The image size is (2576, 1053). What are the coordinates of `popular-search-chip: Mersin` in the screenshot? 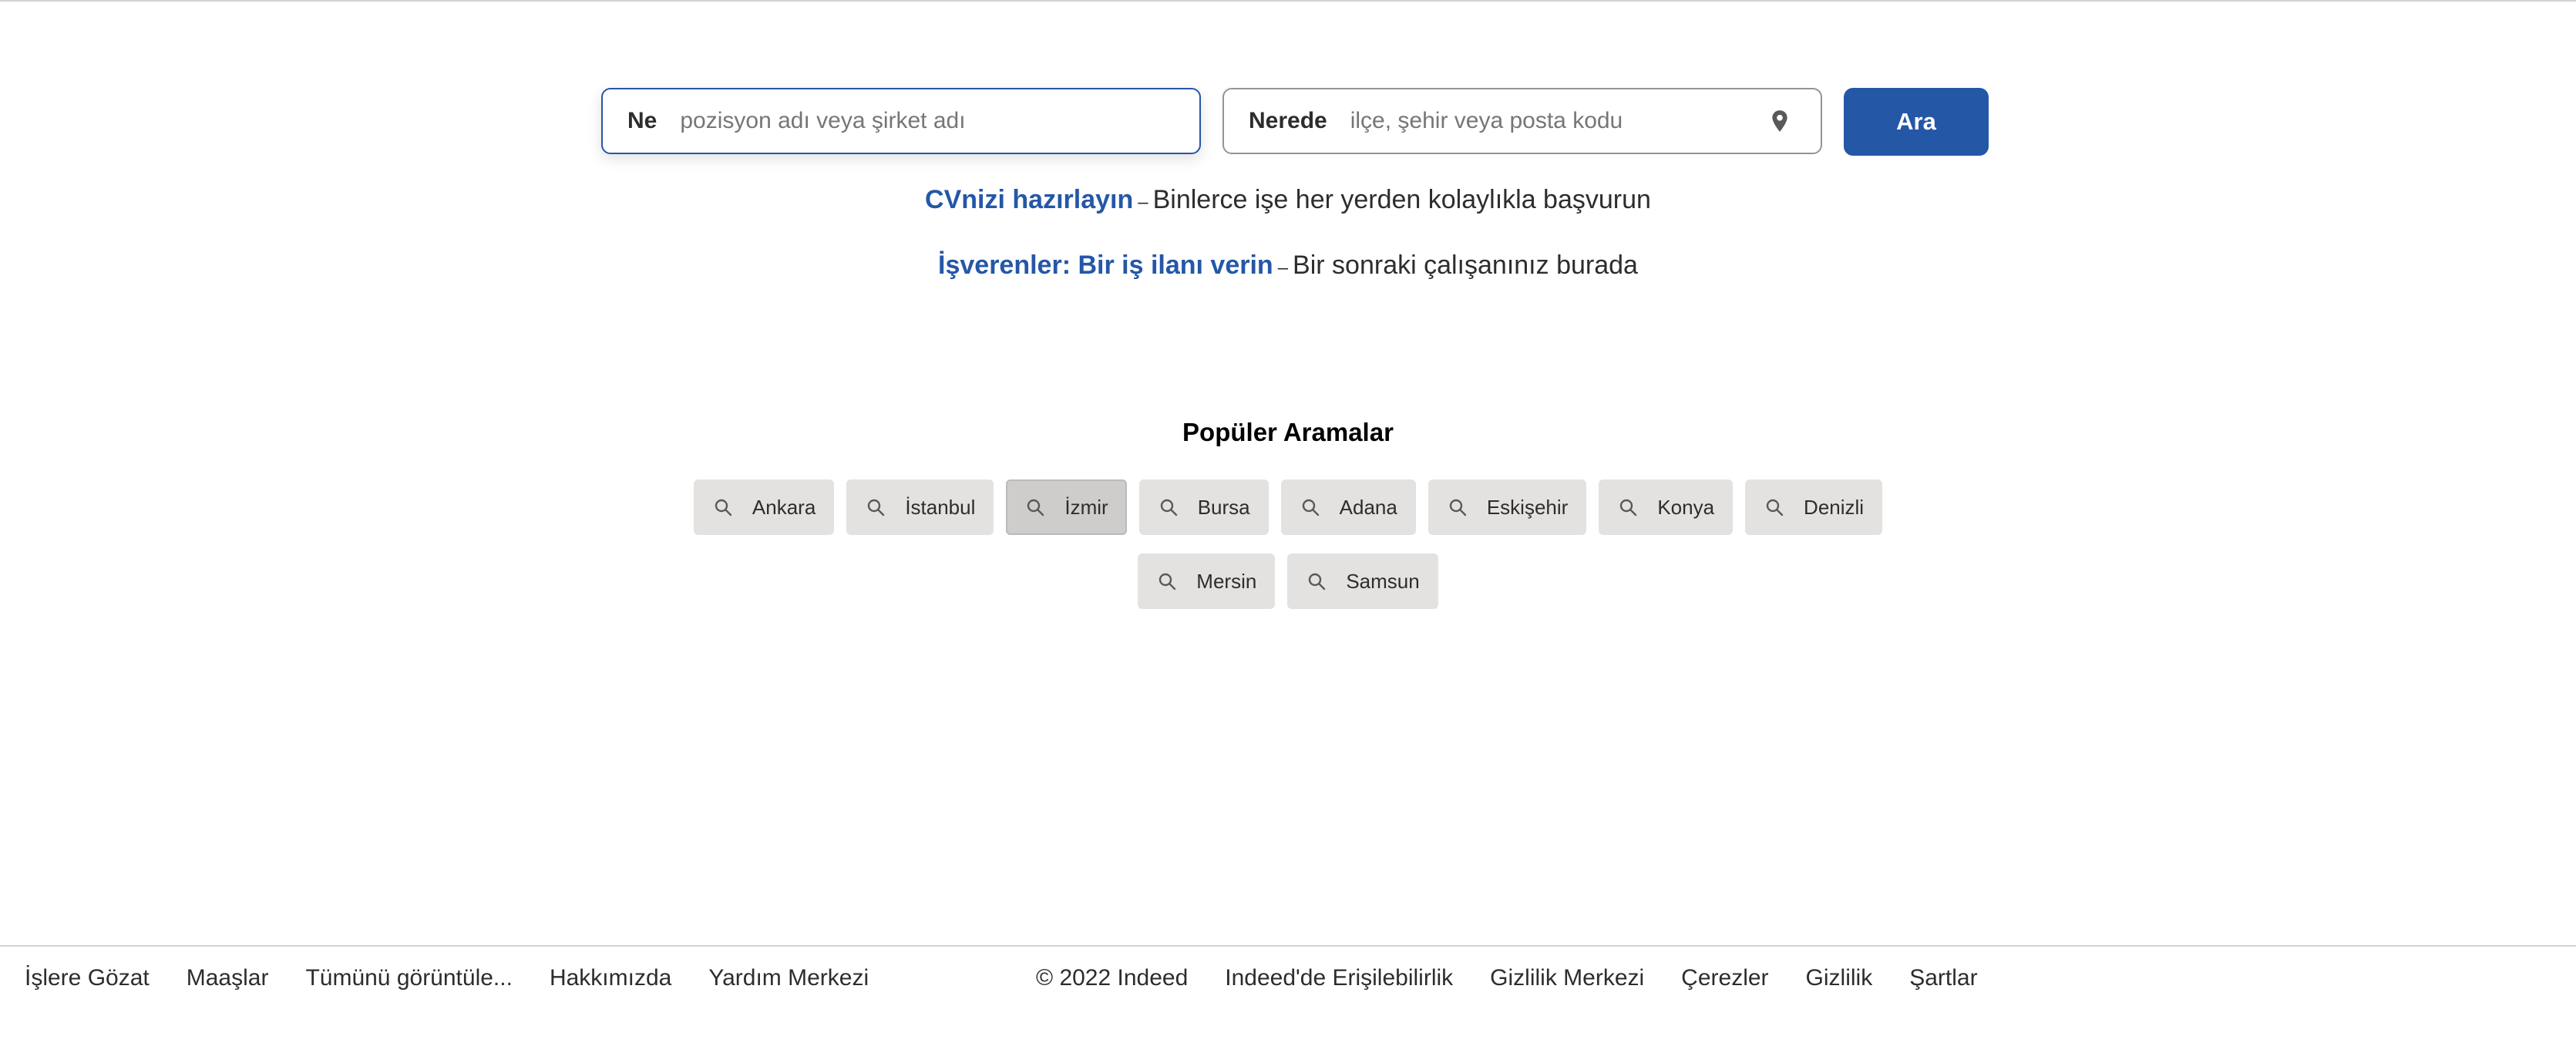 It's located at (1207, 581).